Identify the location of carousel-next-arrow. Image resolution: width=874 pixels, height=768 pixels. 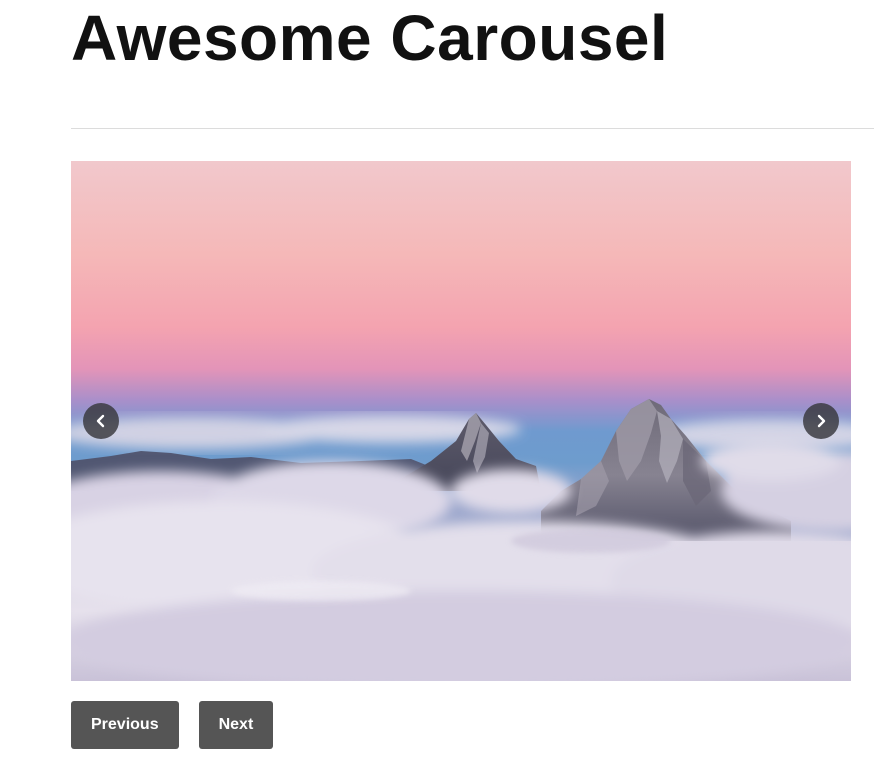
(821, 421).